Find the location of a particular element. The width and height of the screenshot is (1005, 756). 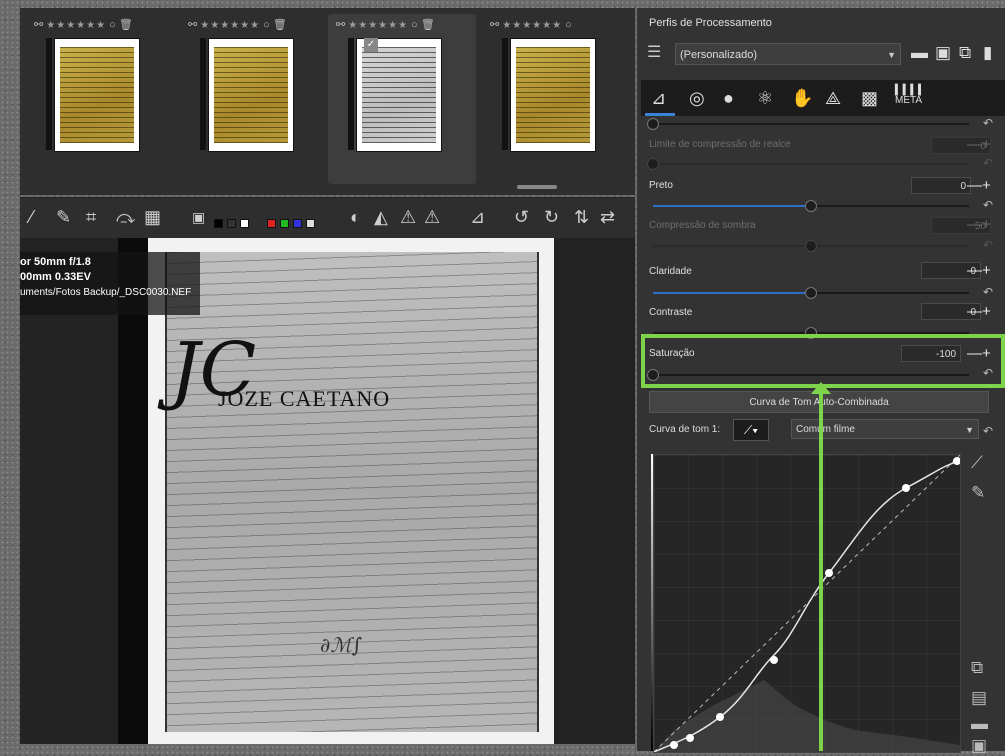

thumb-header: ⚯ ★★★★★★ ○ 🗑 is located at coordinates (237, 24).